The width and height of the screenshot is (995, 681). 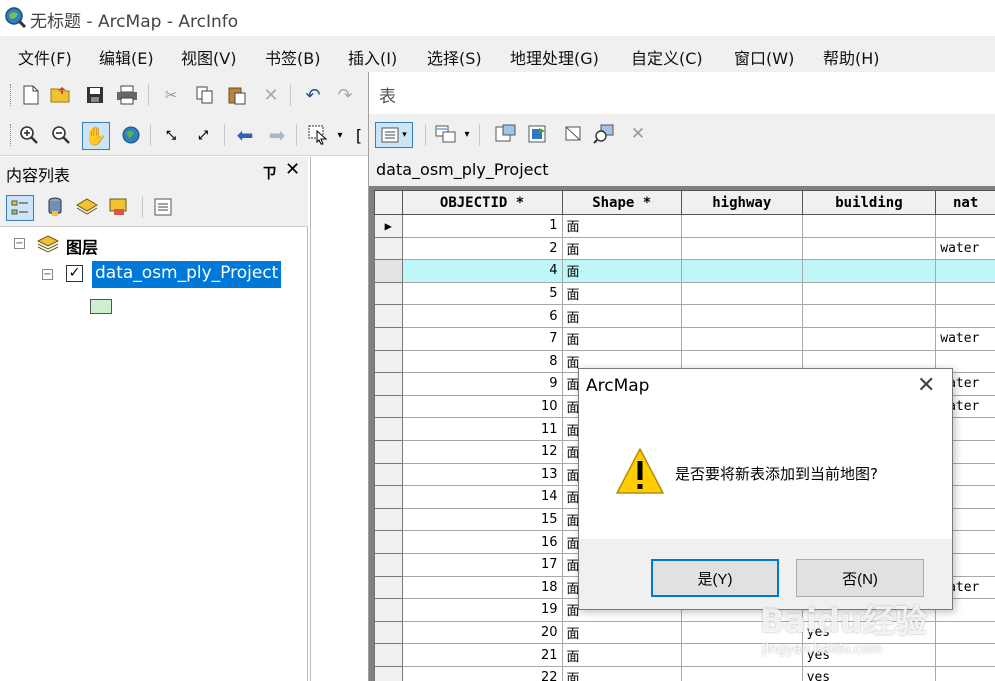 I want to click on menu-insert: 插入(I), so click(x=372, y=57).